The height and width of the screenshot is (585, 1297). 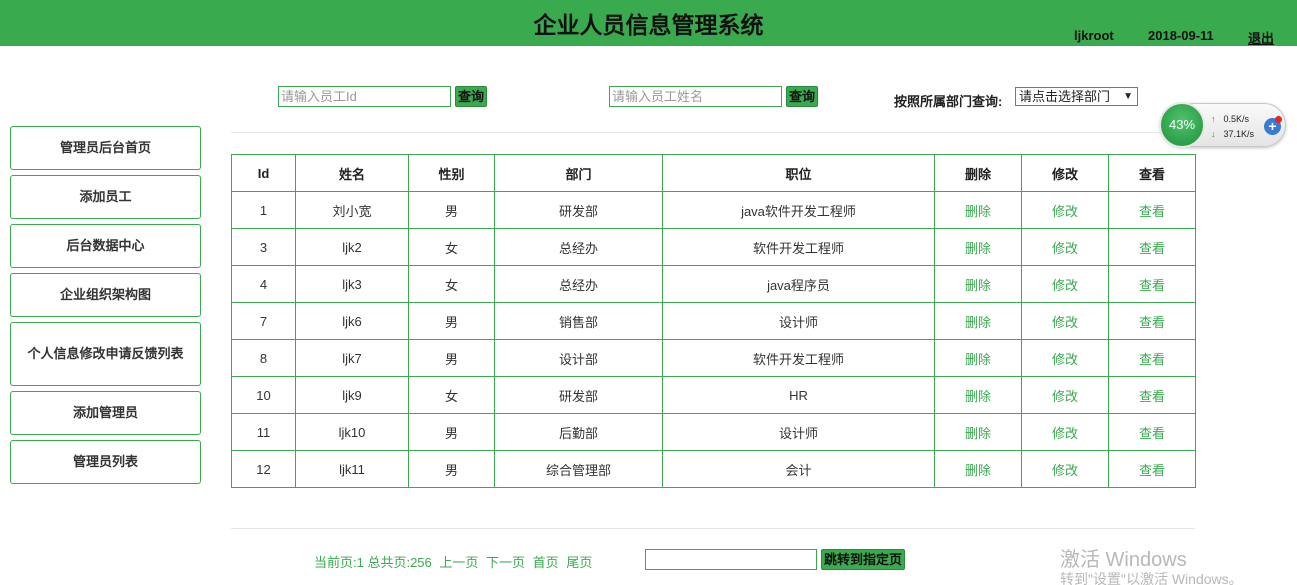 I want to click on cell-department: 销售部, so click(x=578, y=321).